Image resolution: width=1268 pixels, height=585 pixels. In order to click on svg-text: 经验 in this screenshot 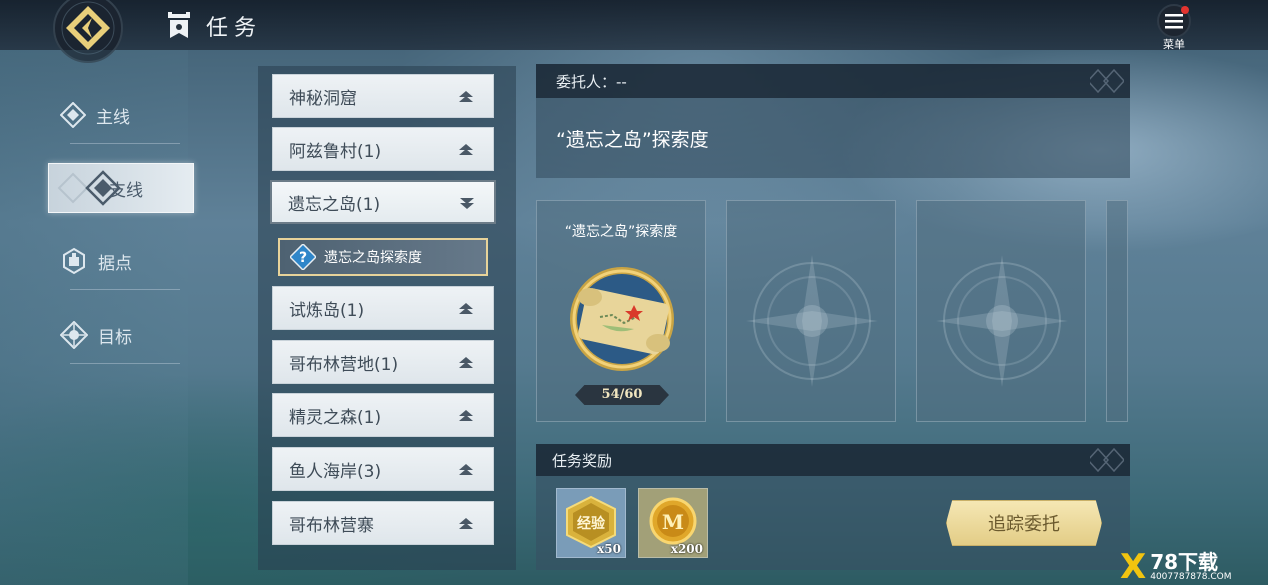, I will do `click(591, 523)`.